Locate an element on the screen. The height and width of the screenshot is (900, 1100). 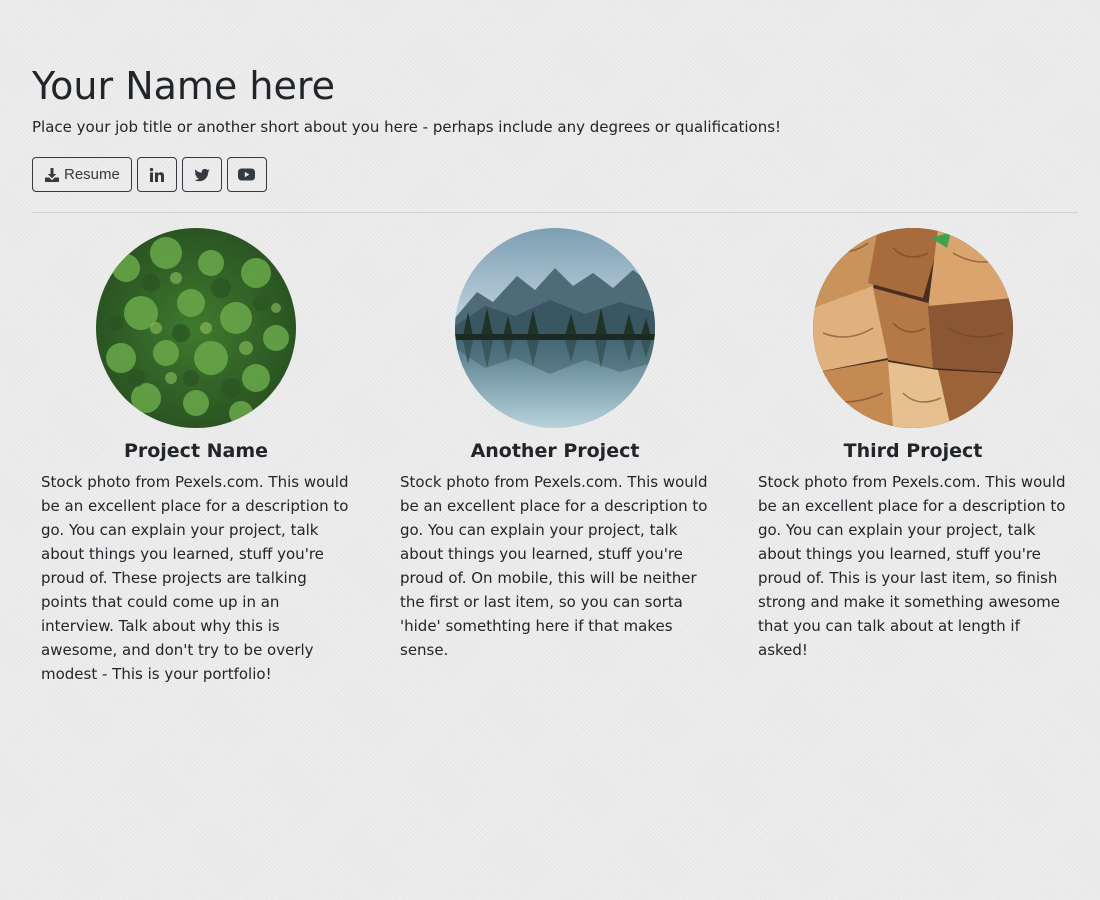
divider is located at coordinates (555, 212).